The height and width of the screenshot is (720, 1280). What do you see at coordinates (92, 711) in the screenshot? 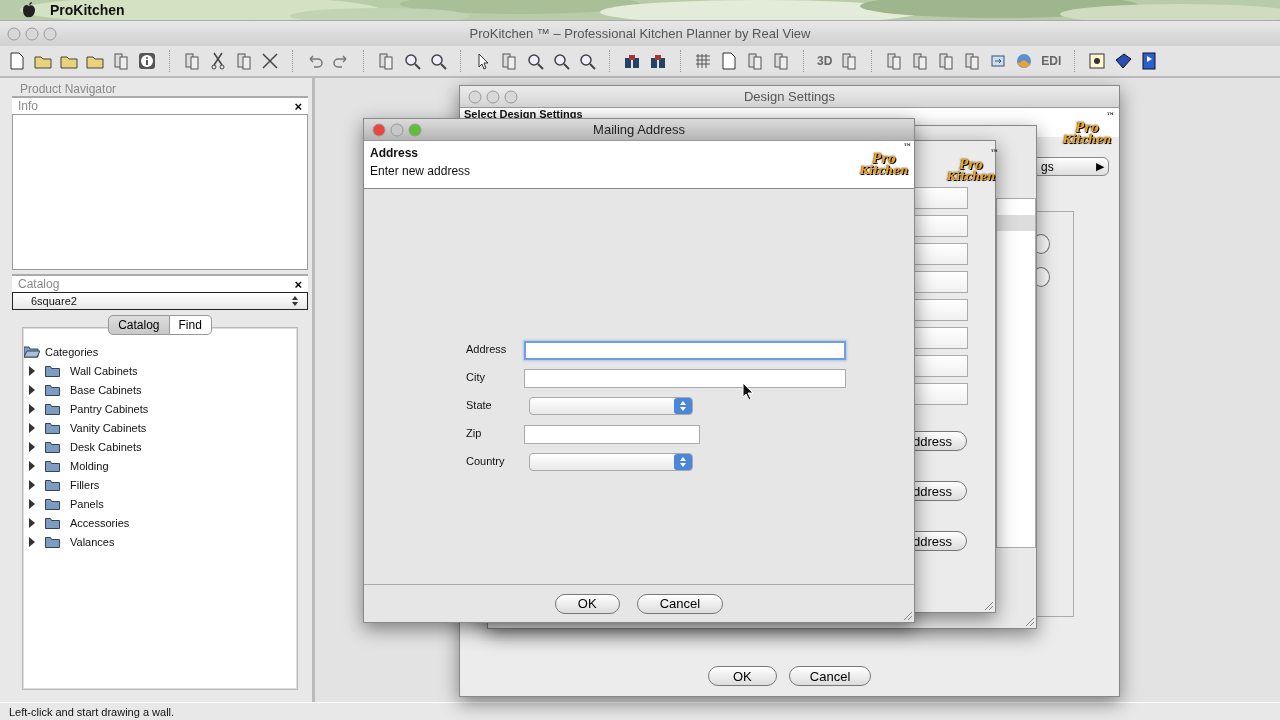
I see `status-text: Left-click and start drawing a wall.` at bounding box center [92, 711].